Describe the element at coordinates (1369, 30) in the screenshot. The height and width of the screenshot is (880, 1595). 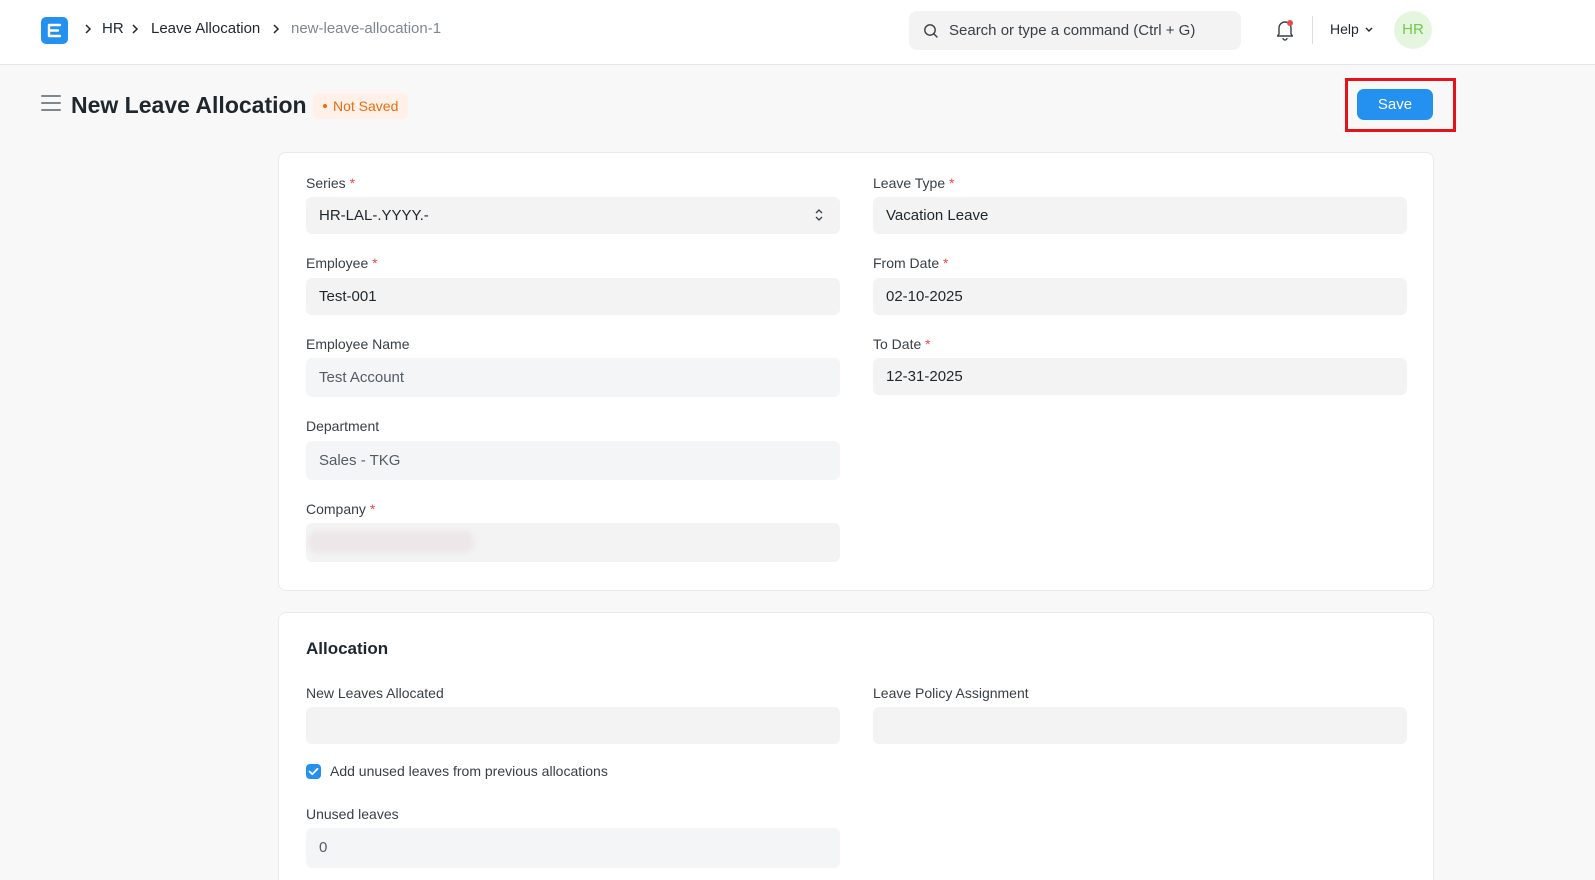
I see `chevron-down-icon` at that location.